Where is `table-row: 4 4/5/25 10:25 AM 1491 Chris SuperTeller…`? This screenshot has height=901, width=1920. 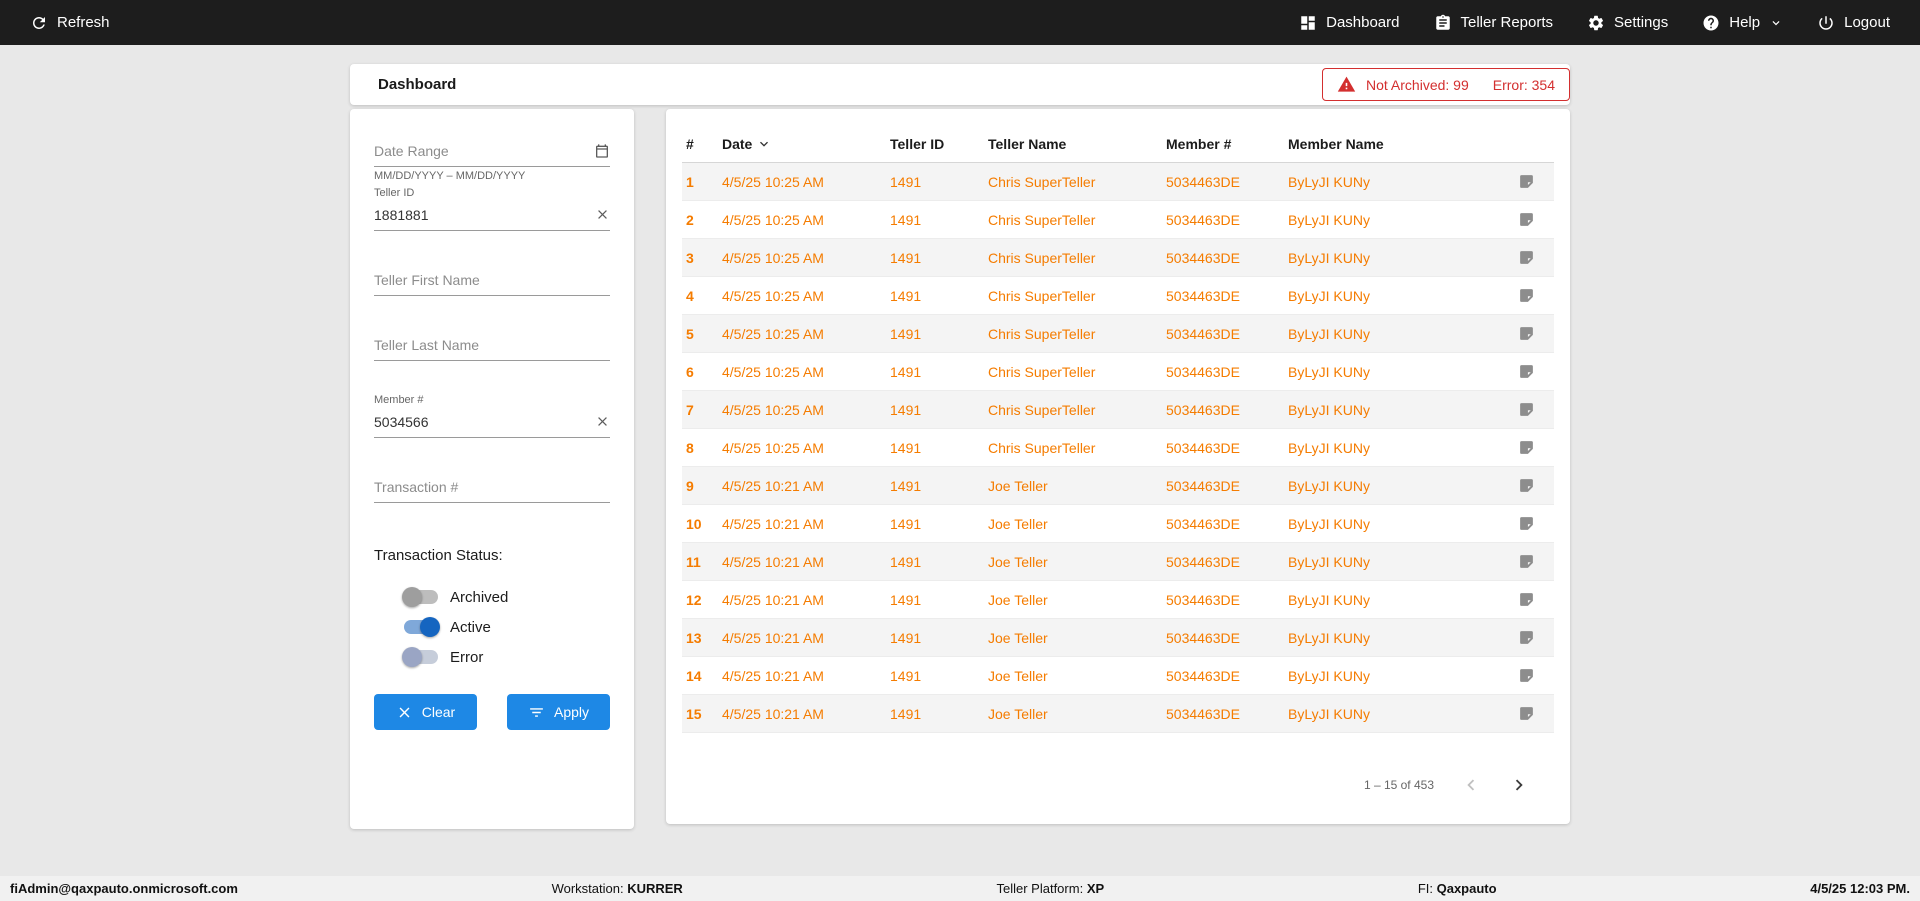
table-row: 4 4/5/25 10:25 AM 1491 Chris SuperTeller… is located at coordinates (1118, 296).